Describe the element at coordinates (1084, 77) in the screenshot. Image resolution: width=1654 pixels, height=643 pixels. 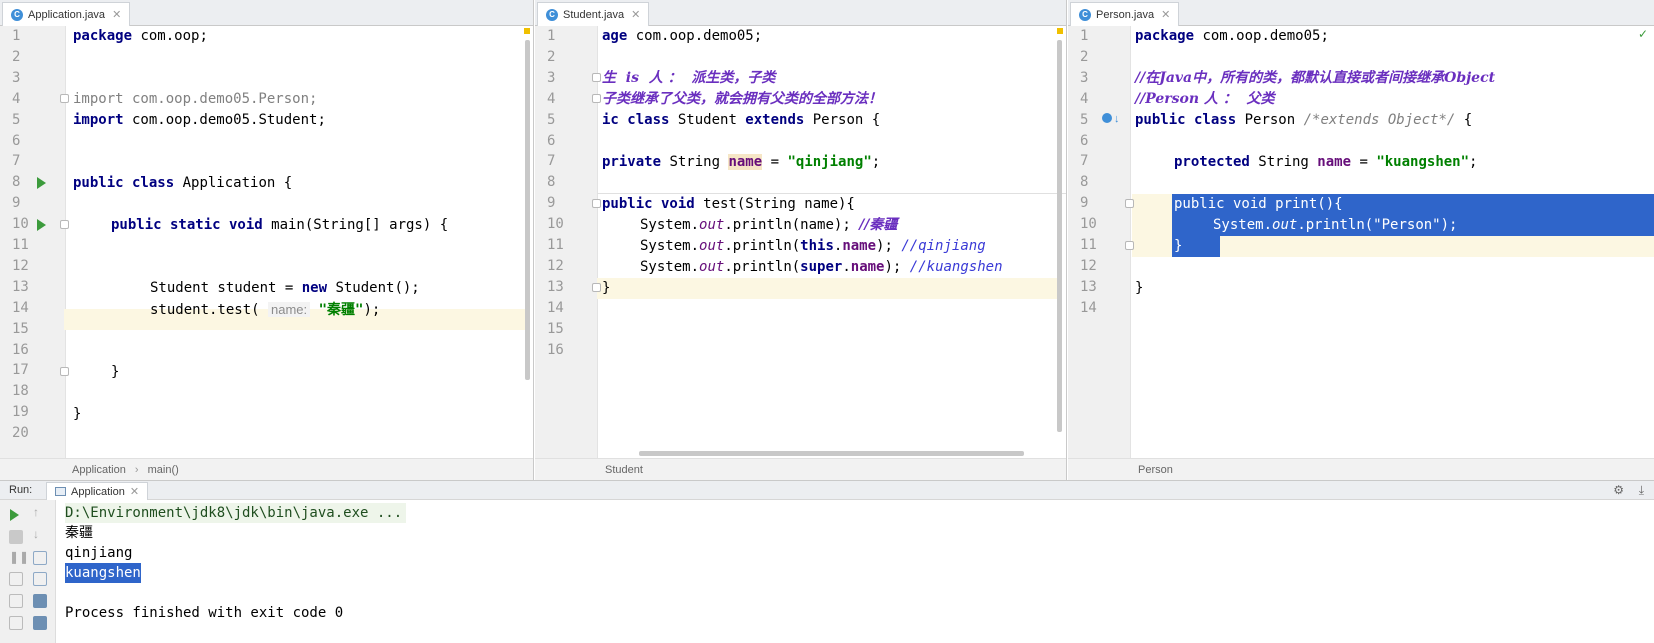
I see `line-number: 3` at that location.